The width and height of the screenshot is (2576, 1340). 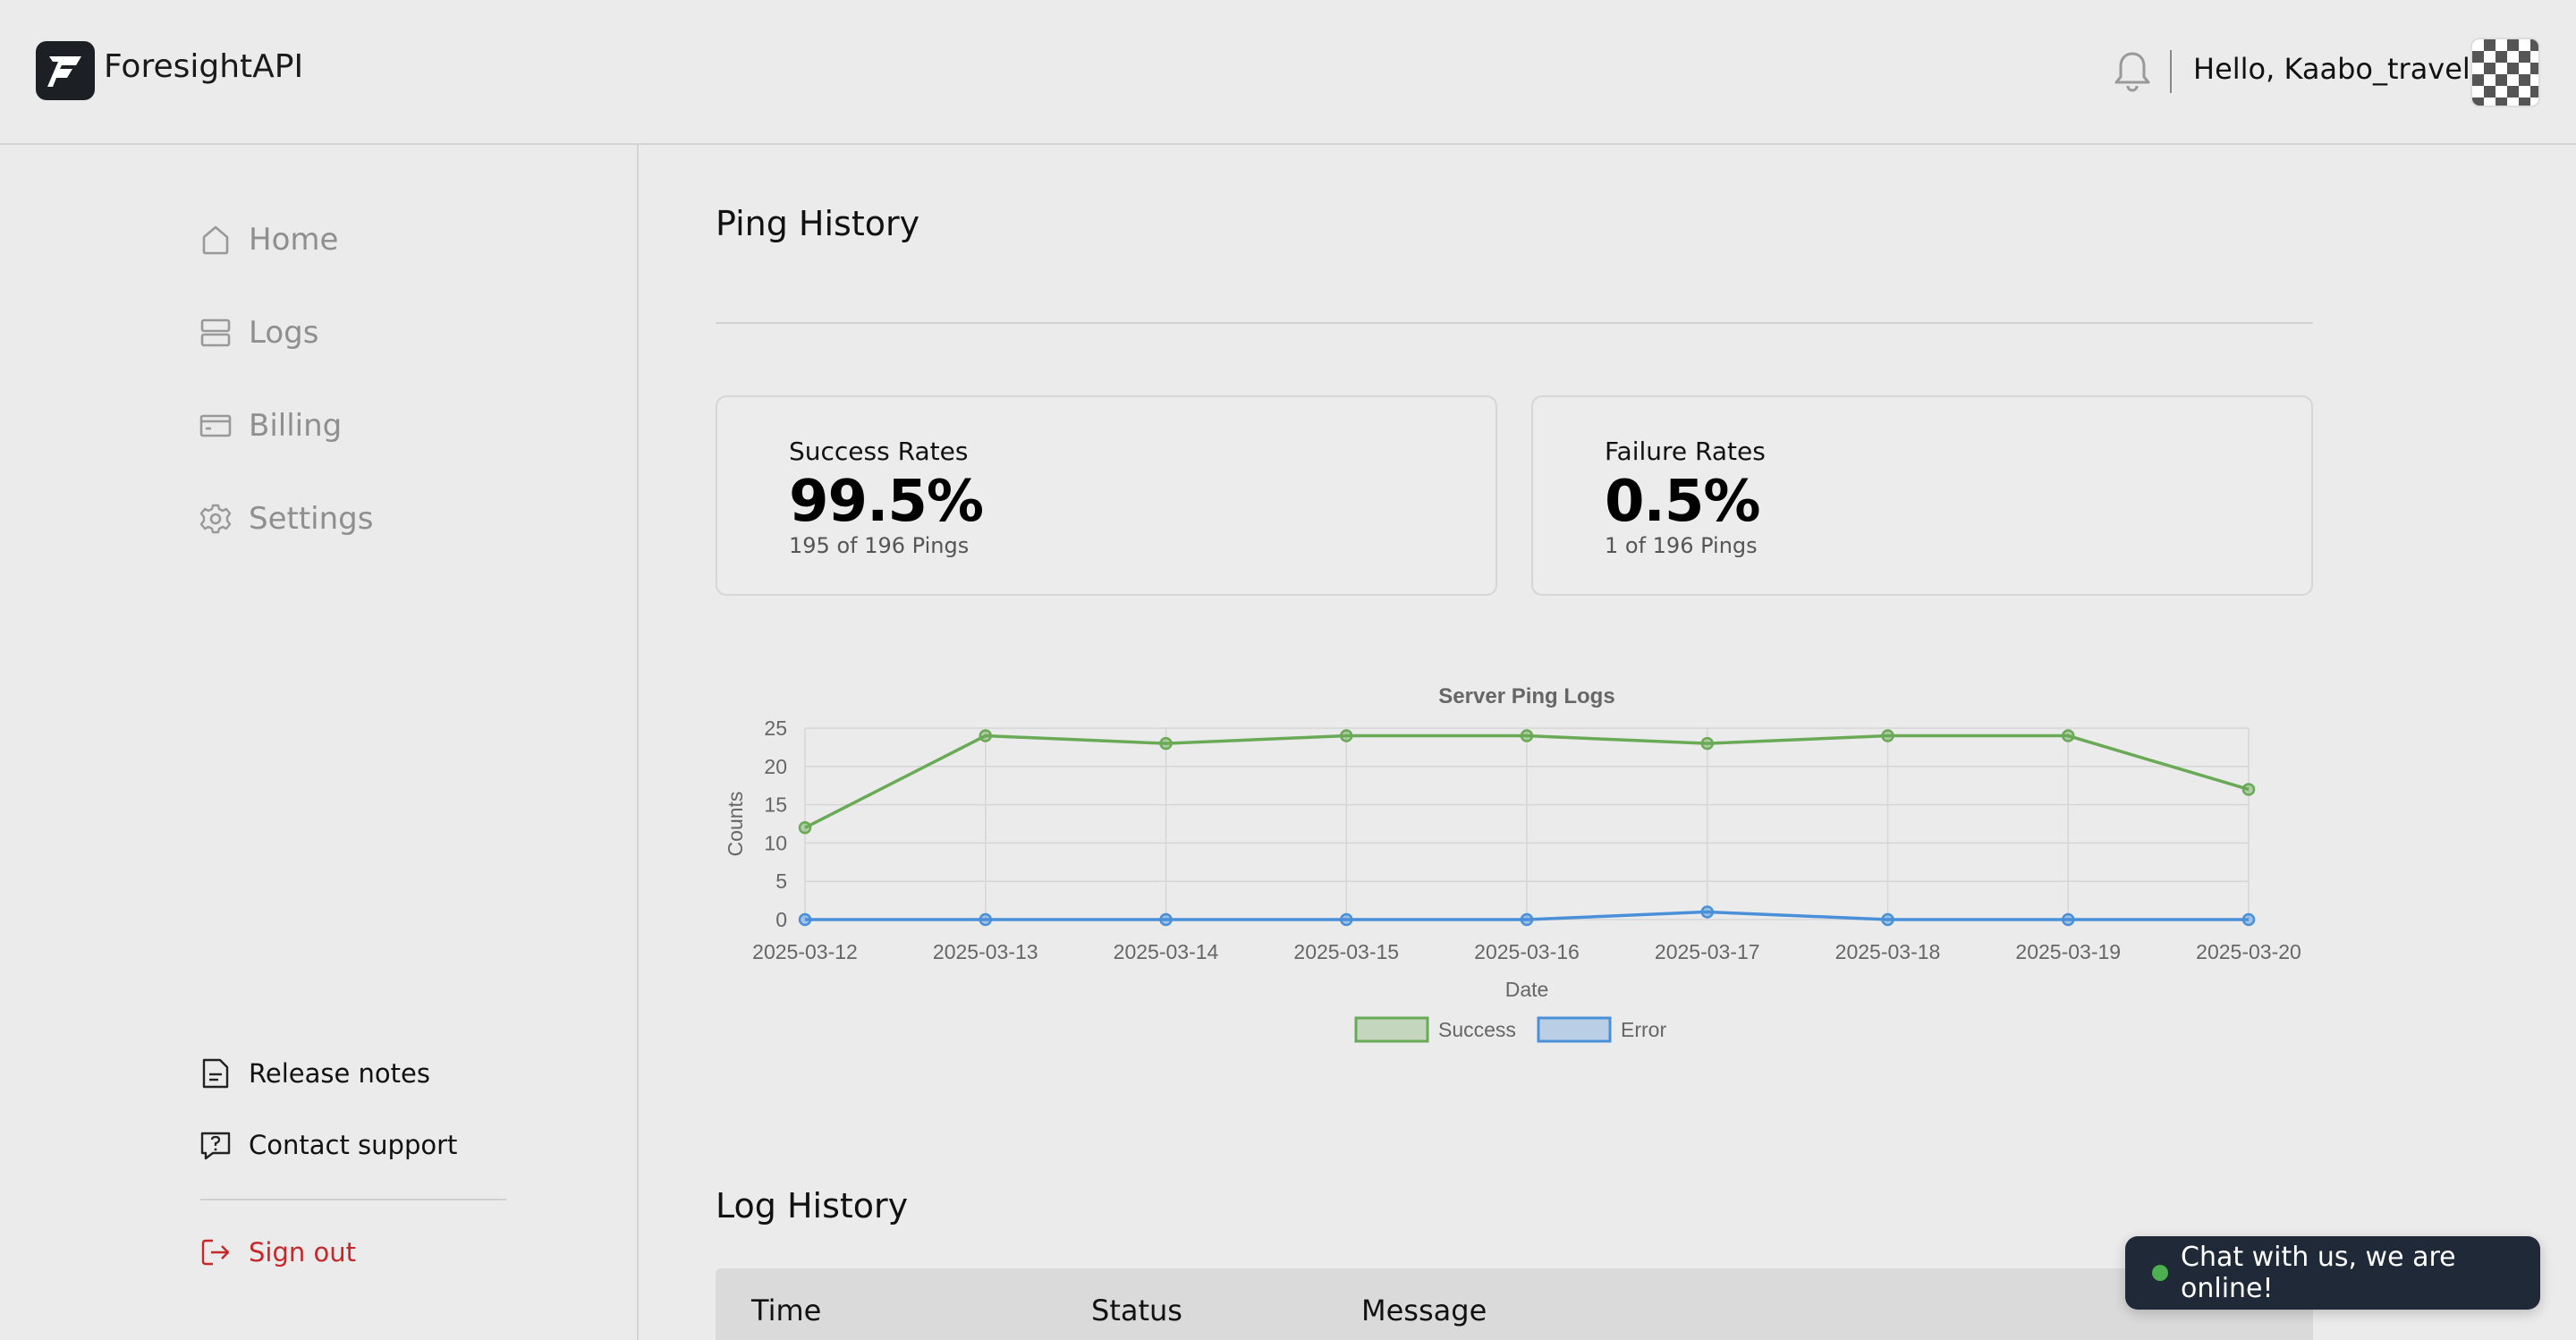 I want to click on chat-widget-button: Chat with us, we are online!, so click(x=2332, y=1273).